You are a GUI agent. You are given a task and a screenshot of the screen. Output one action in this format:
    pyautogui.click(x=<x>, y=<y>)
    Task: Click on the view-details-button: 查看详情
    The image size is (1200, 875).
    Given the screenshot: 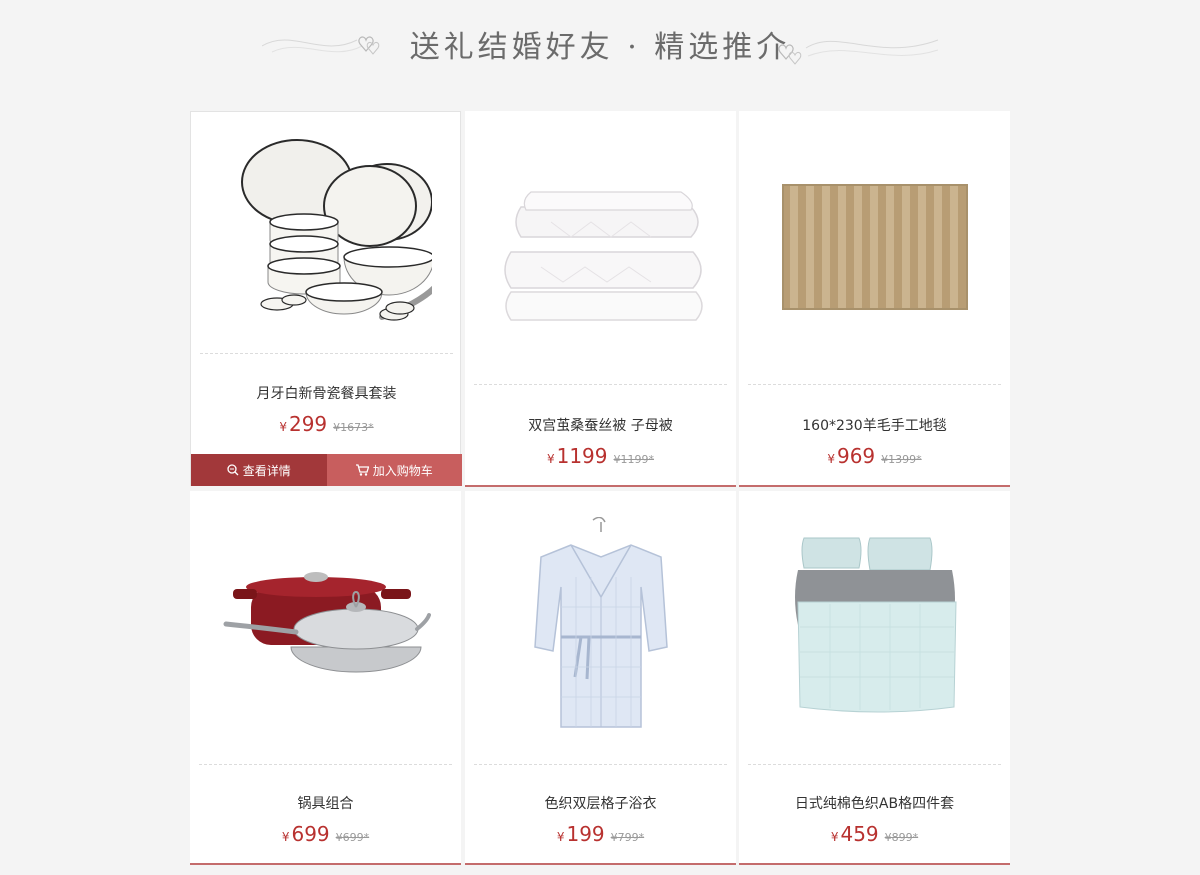 What is the action you would take?
    pyautogui.click(x=259, y=470)
    